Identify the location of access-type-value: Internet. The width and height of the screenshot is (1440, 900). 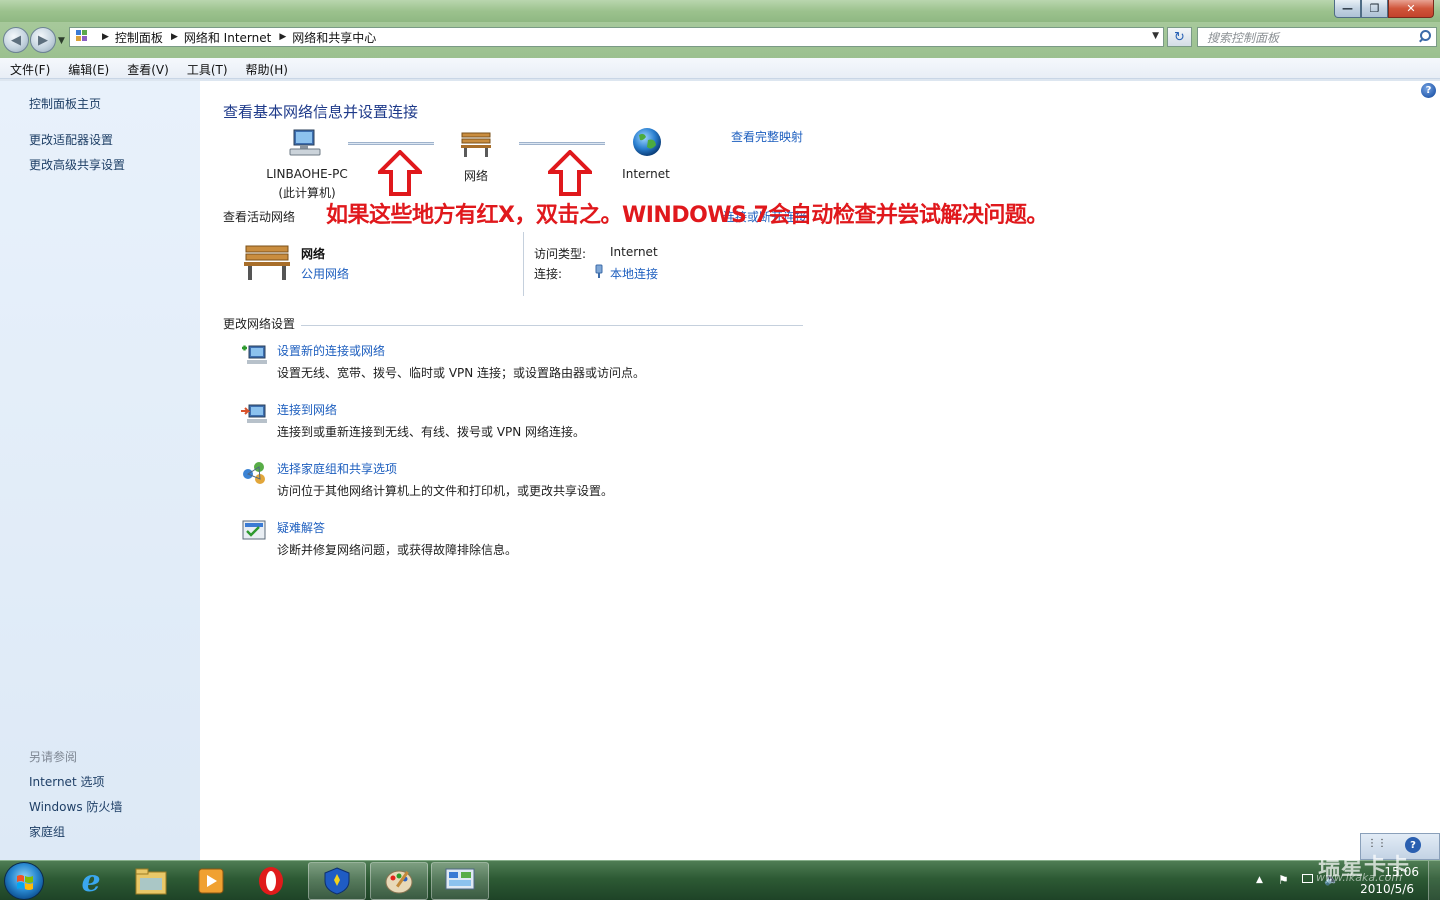
(634, 252).